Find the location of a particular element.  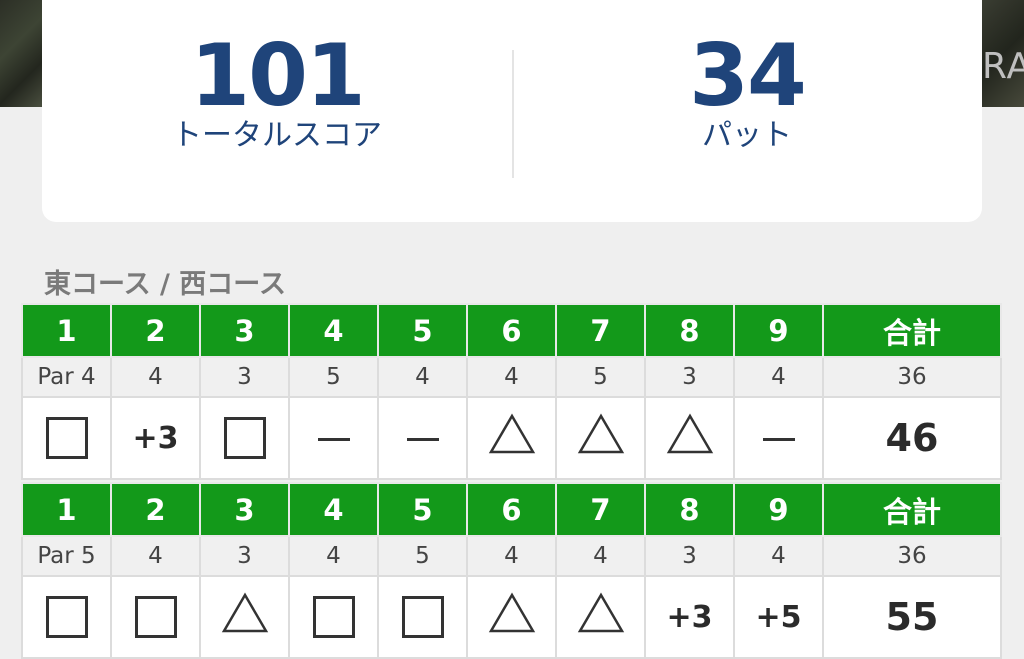

putts-label: パット is located at coordinates (747, 135).